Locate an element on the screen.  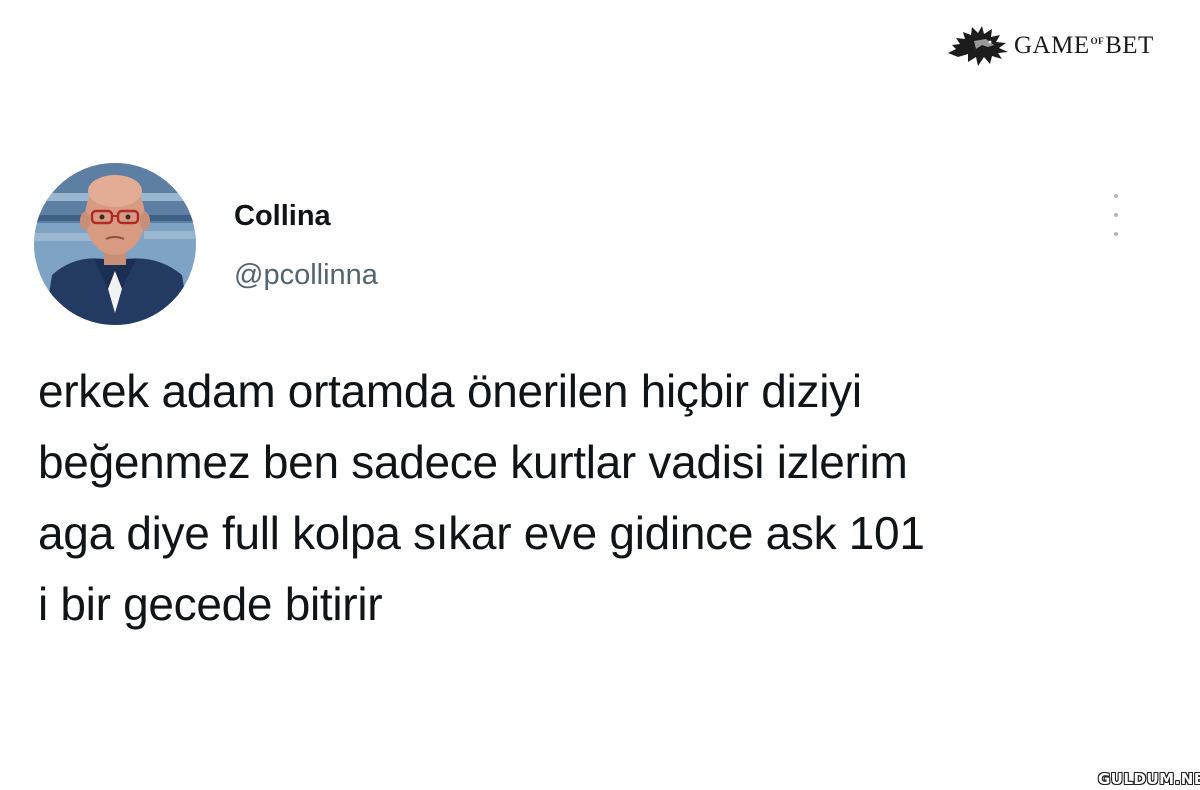
more-vertical-icon is located at coordinates (1116, 215).